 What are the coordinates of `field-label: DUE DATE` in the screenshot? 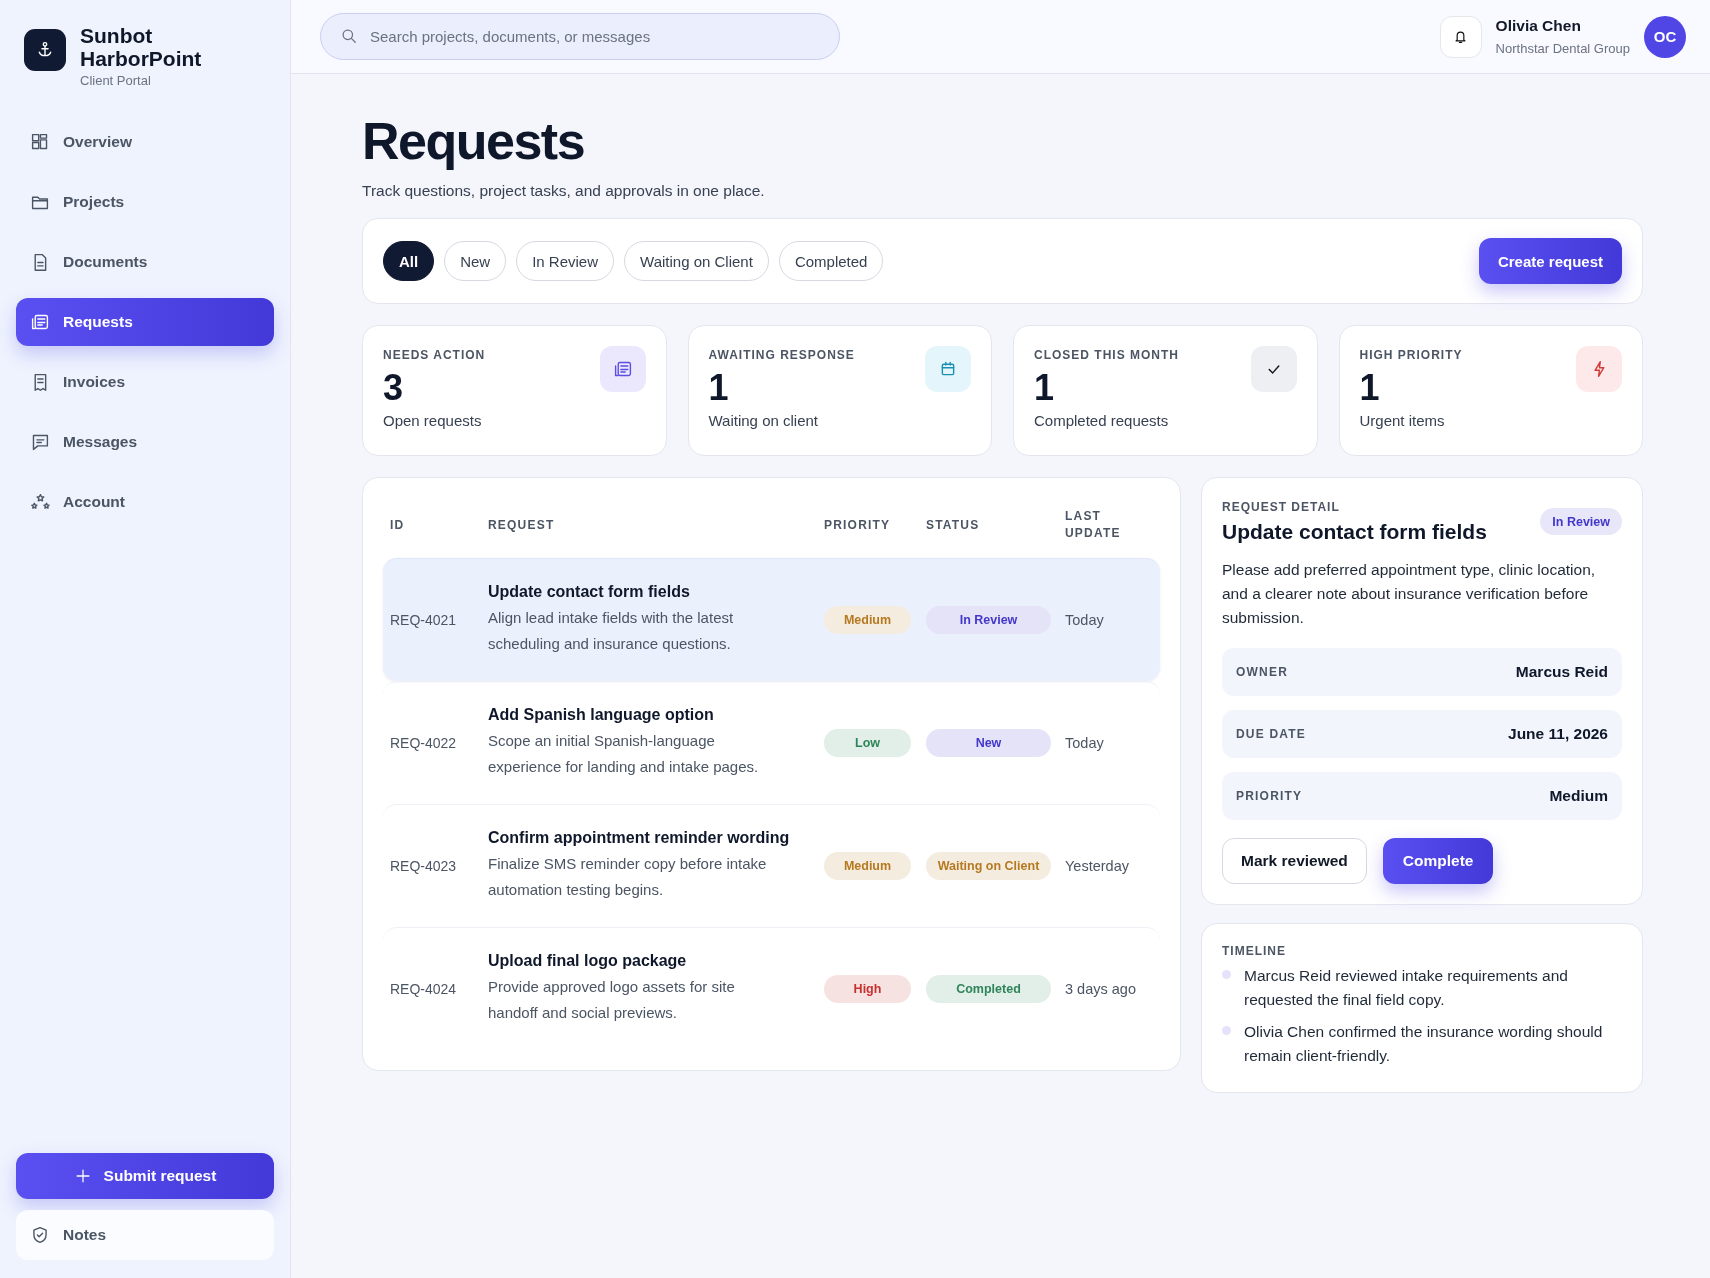 It's located at (1271, 734).